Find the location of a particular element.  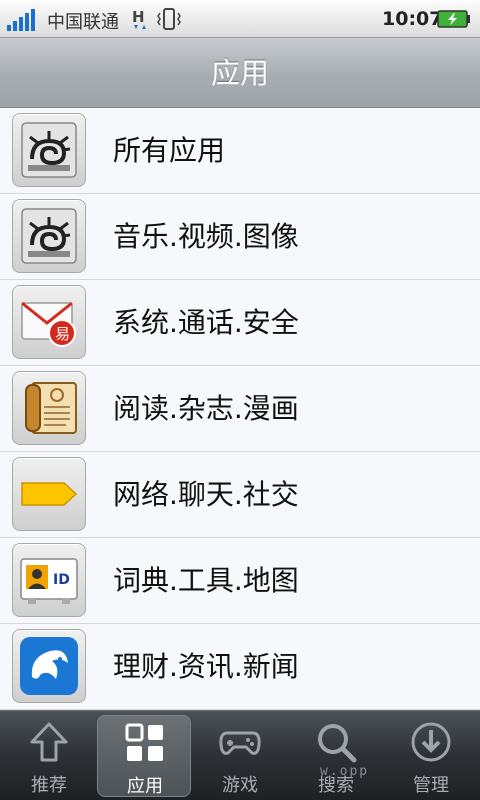

list-item-network-chat-social: 网络.聊天.社交 is located at coordinates (240, 495).